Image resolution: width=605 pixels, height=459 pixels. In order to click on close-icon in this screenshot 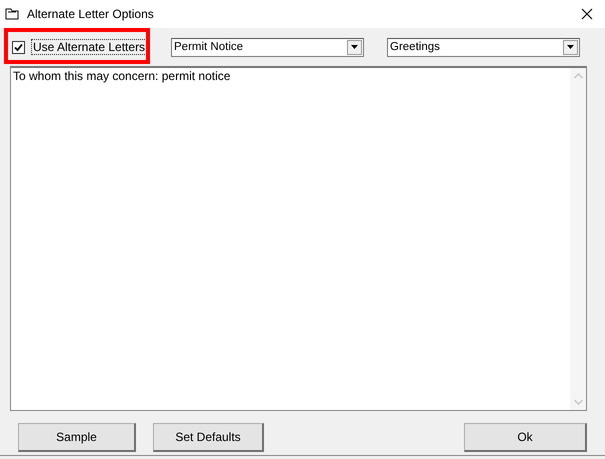, I will do `click(587, 14)`.